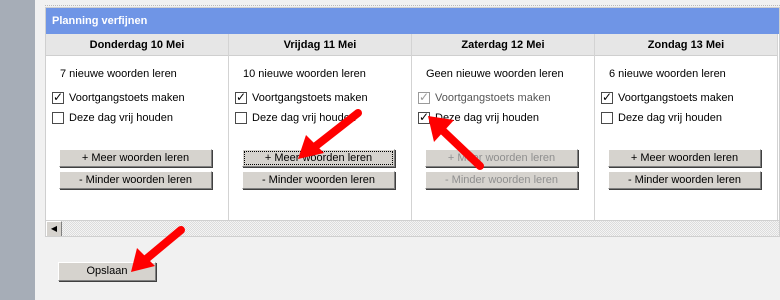 The height and width of the screenshot is (300, 780). Describe the element at coordinates (686, 45) in the screenshot. I see `day-header: Zondag 13 Mei` at that location.